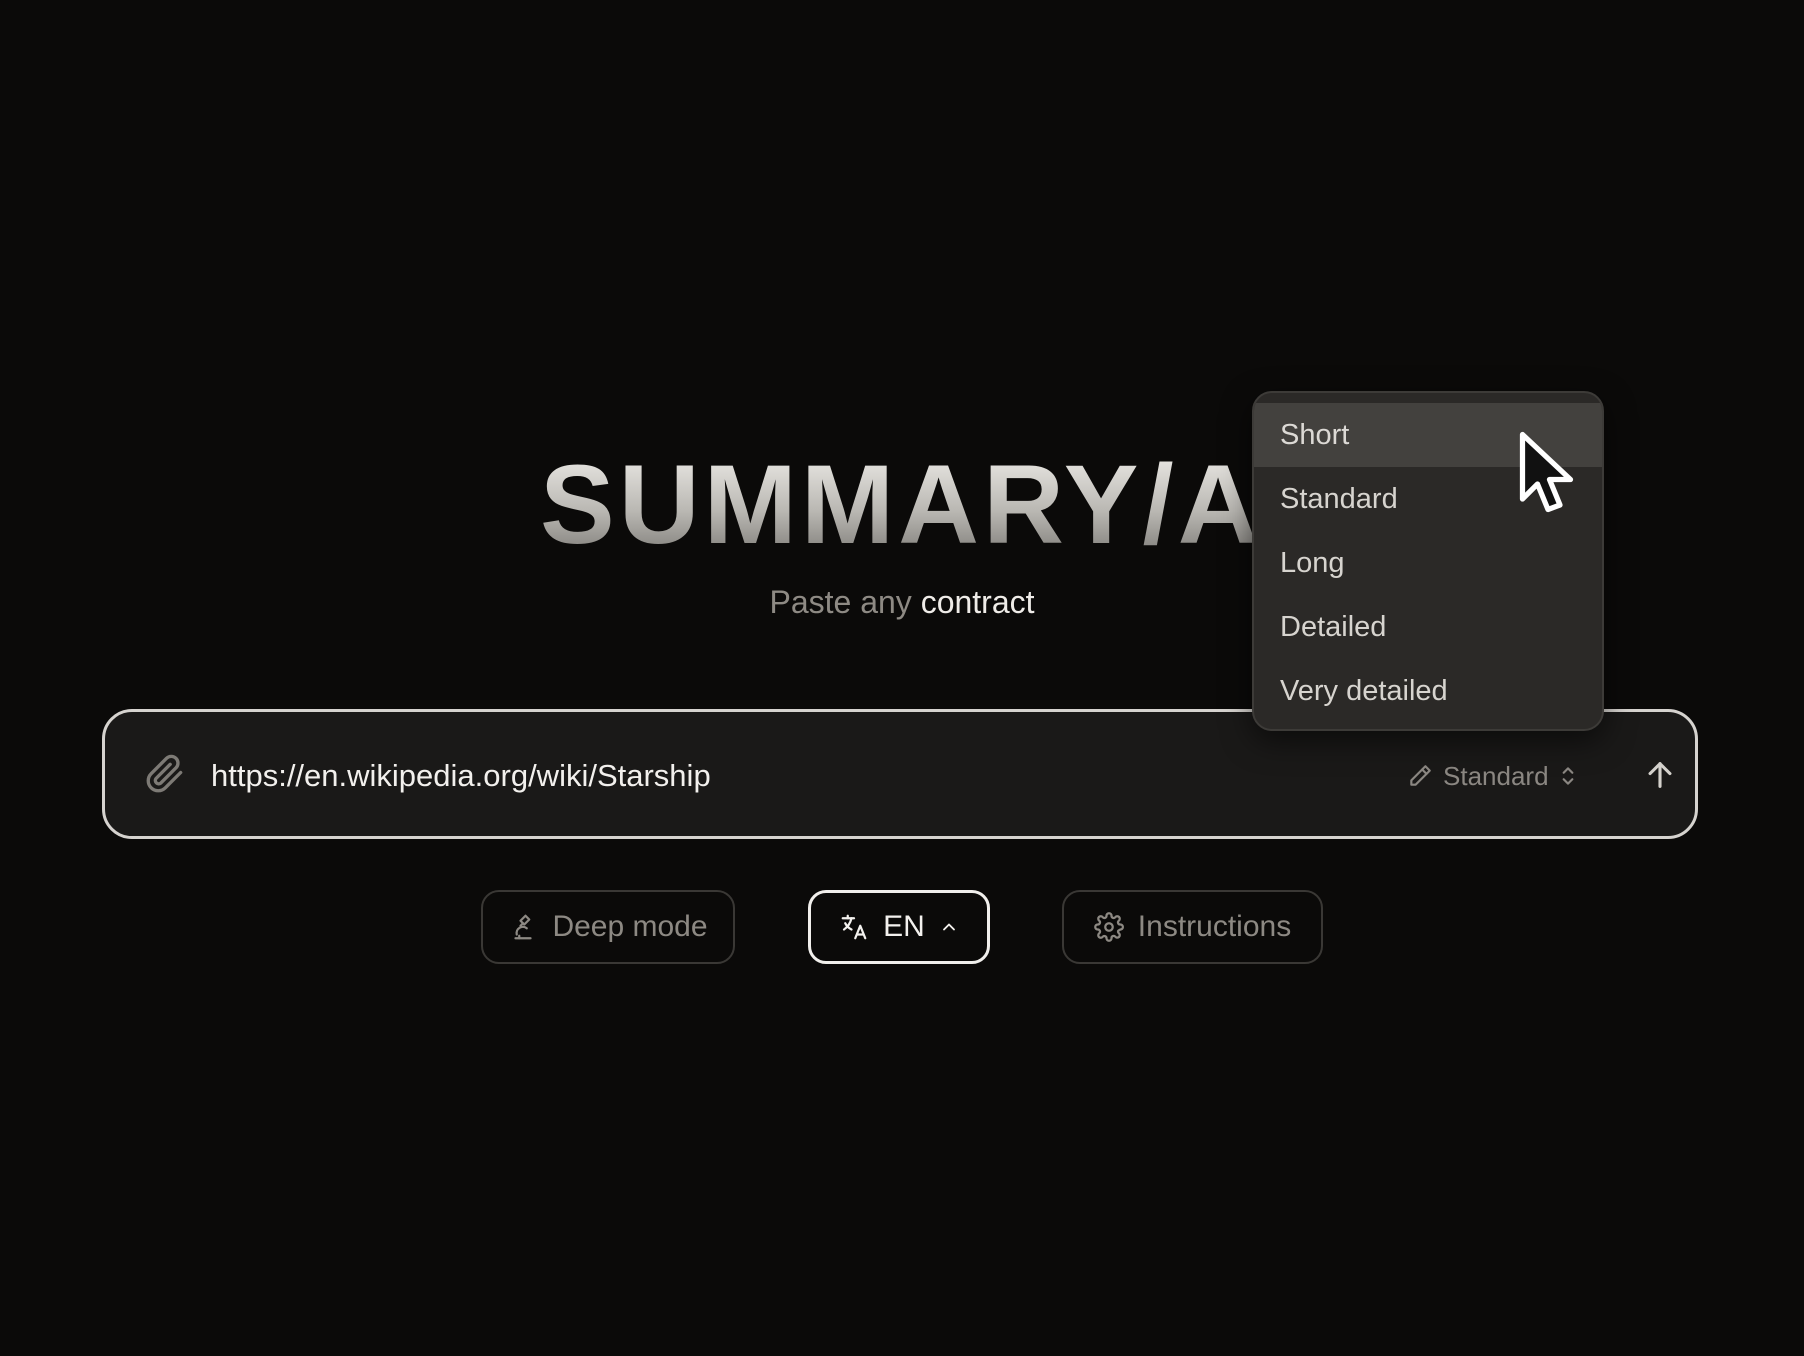  I want to click on tagline-prefix: Paste any, so click(845, 602).